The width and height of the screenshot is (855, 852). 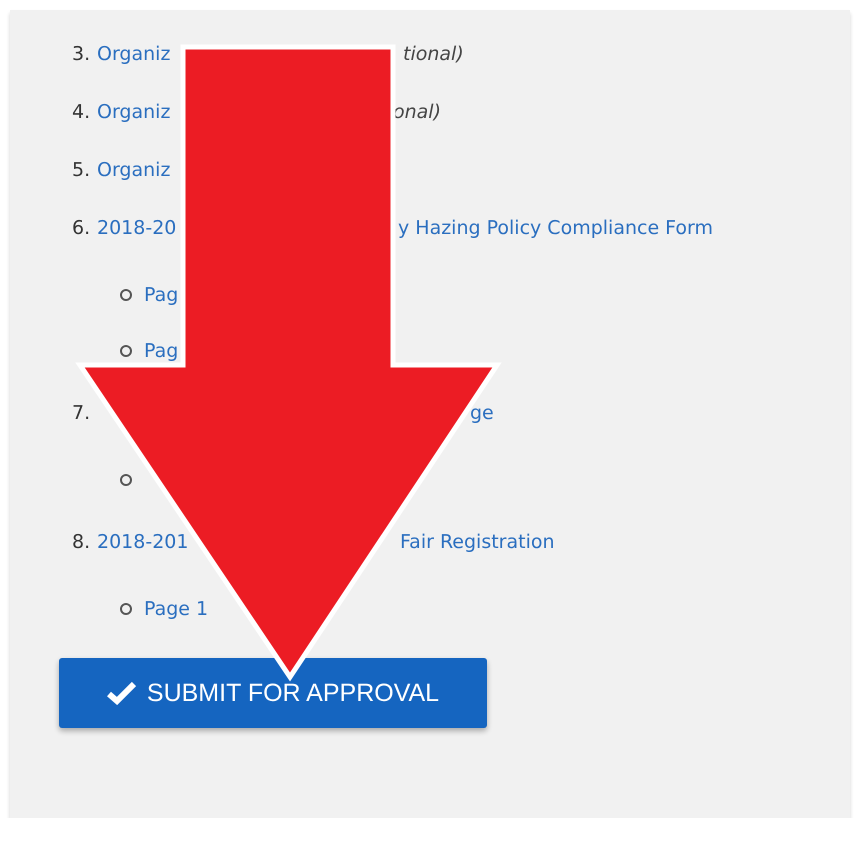 What do you see at coordinates (136, 228) in the screenshot?
I see `link: 2018-20` at bounding box center [136, 228].